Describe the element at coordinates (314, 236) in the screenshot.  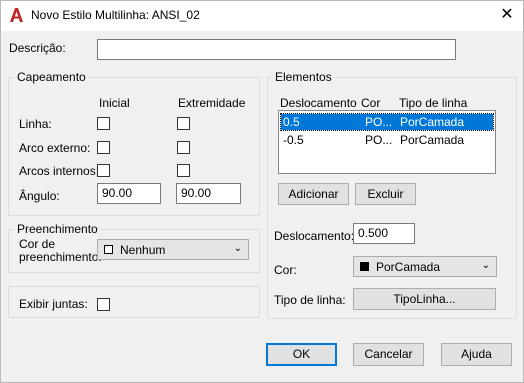
I see `deslocamento-label: Deslocamento:` at that location.